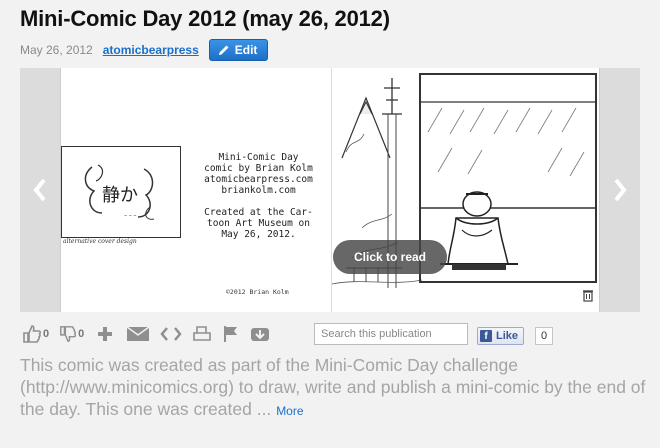 The width and height of the screenshot is (660, 448). What do you see at coordinates (486, 336) in the screenshot?
I see `facebook-icon: f` at bounding box center [486, 336].